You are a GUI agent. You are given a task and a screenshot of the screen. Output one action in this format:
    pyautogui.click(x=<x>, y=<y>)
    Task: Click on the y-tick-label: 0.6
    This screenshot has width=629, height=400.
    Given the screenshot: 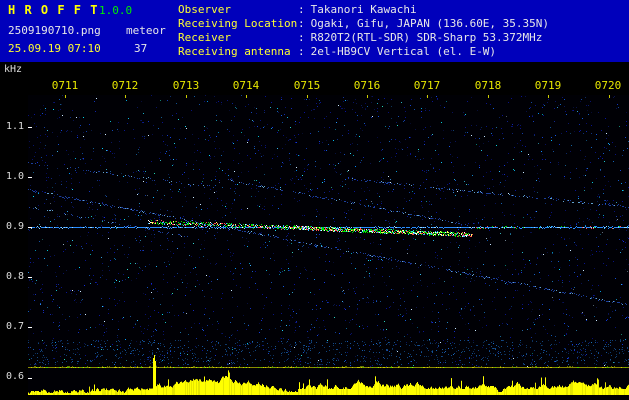 What is the action you would take?
    pyautogui.click(x=14, y=376)
    